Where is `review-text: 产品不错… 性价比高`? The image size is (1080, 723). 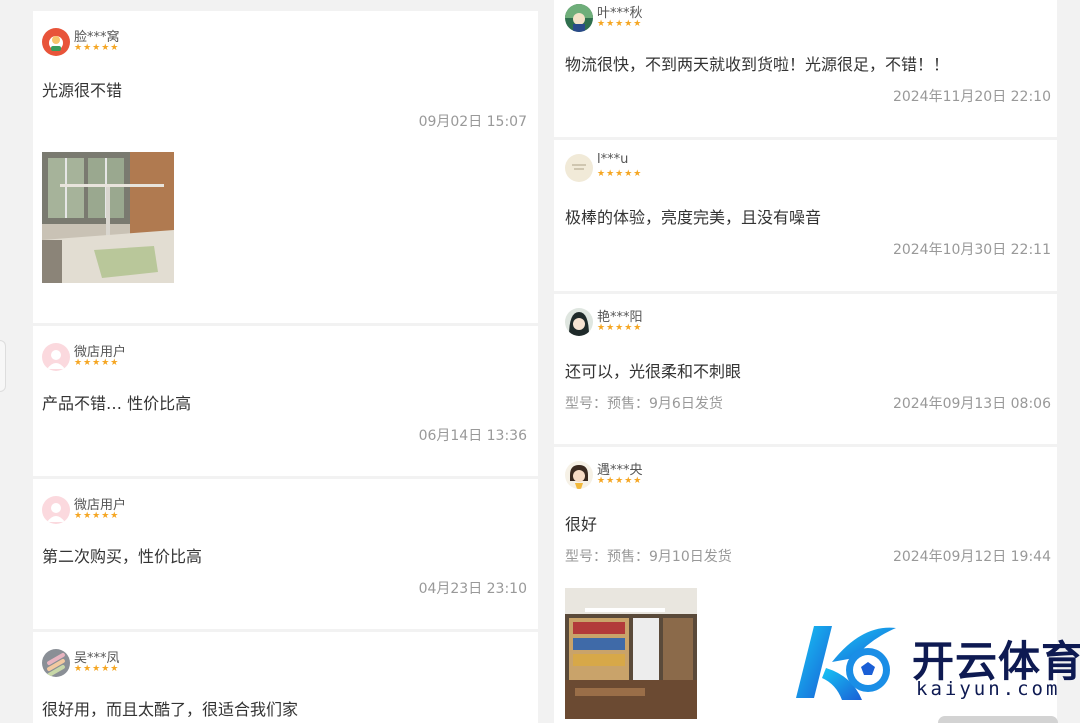
review-text: 产品不错… 性价比高 is located at coordinates (117, 403).